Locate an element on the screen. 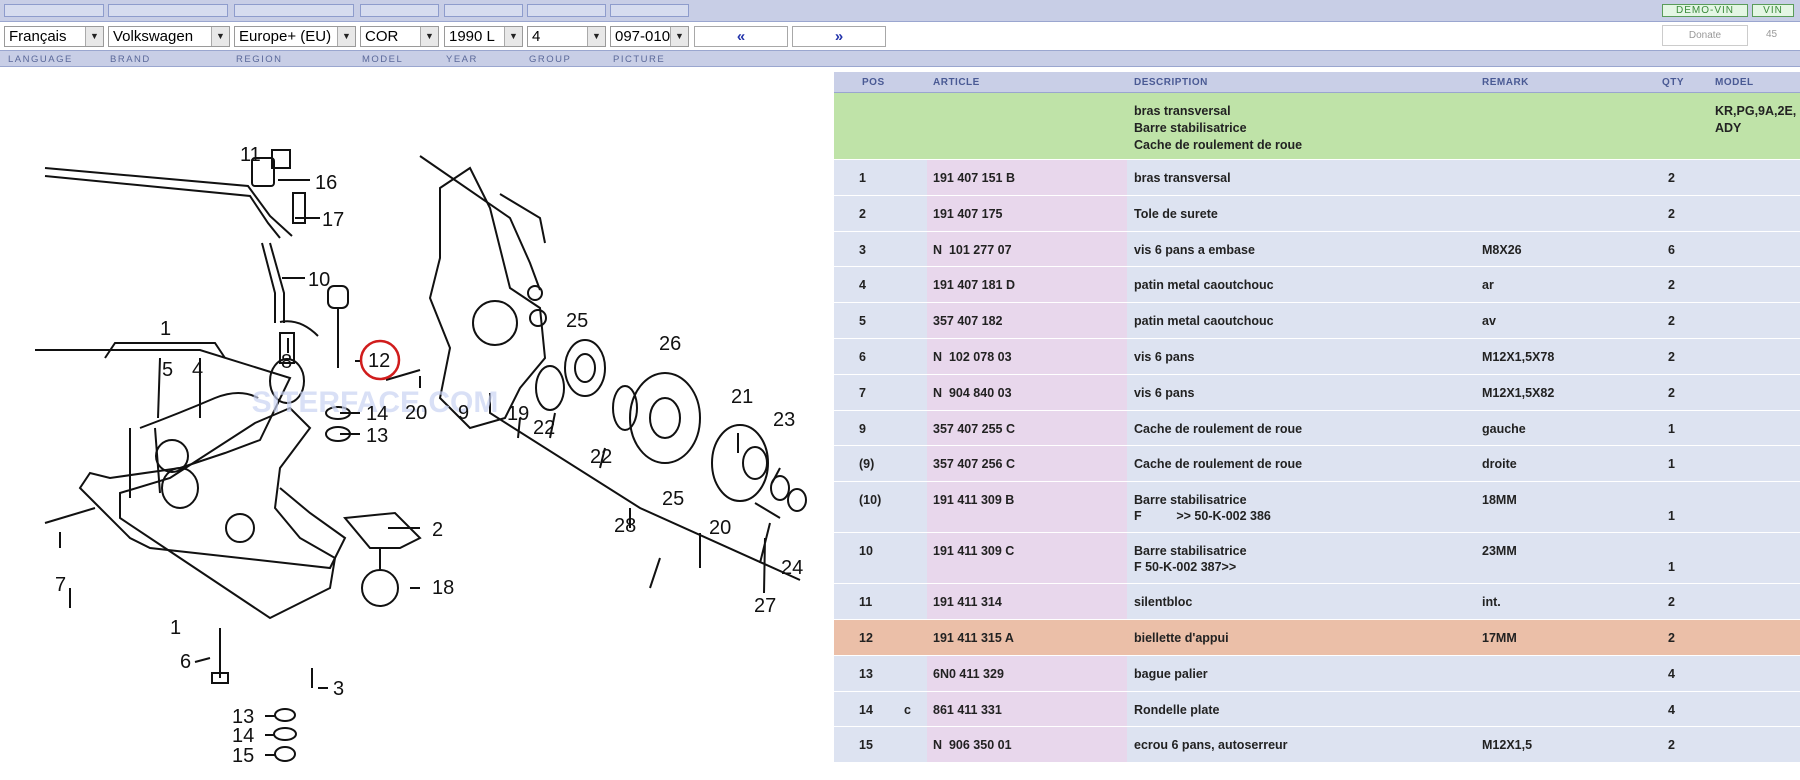 The image size is (1800, 780). cell-article: 861 411 331 is located at coordinates (967, 710).